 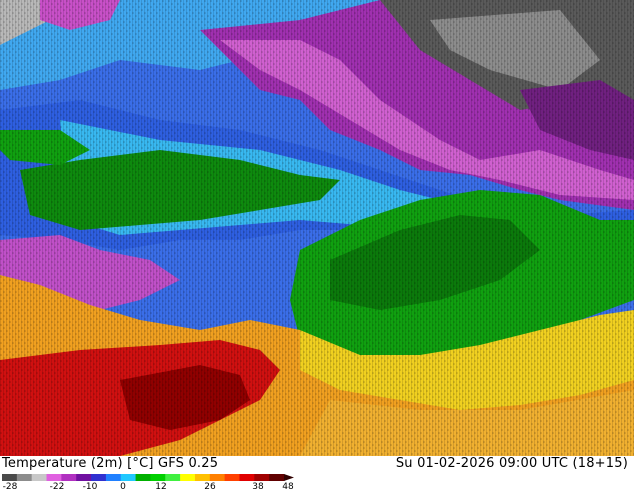 I want to click on color-scale-tick-label: 48, so click(x=288, y=486).